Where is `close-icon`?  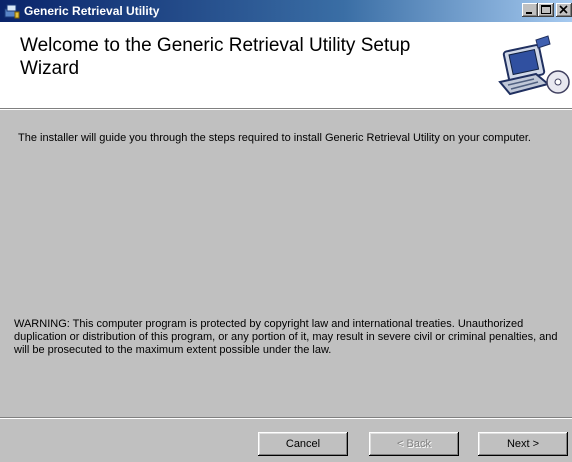 close-icon is located at coordinates (563, 9).